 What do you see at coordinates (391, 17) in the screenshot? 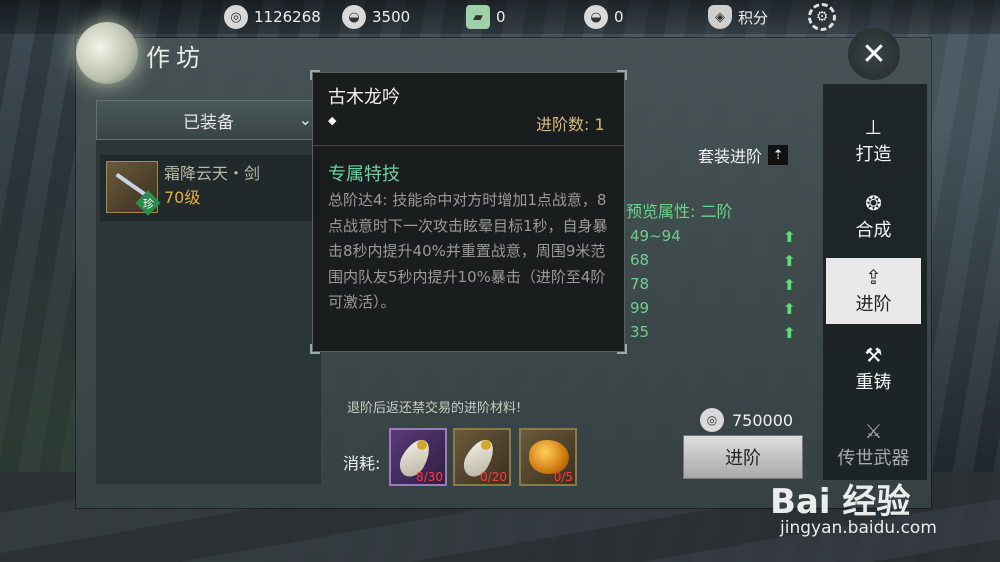
I see `currency-silver-value: 3500` at bounding box center [391, 17].